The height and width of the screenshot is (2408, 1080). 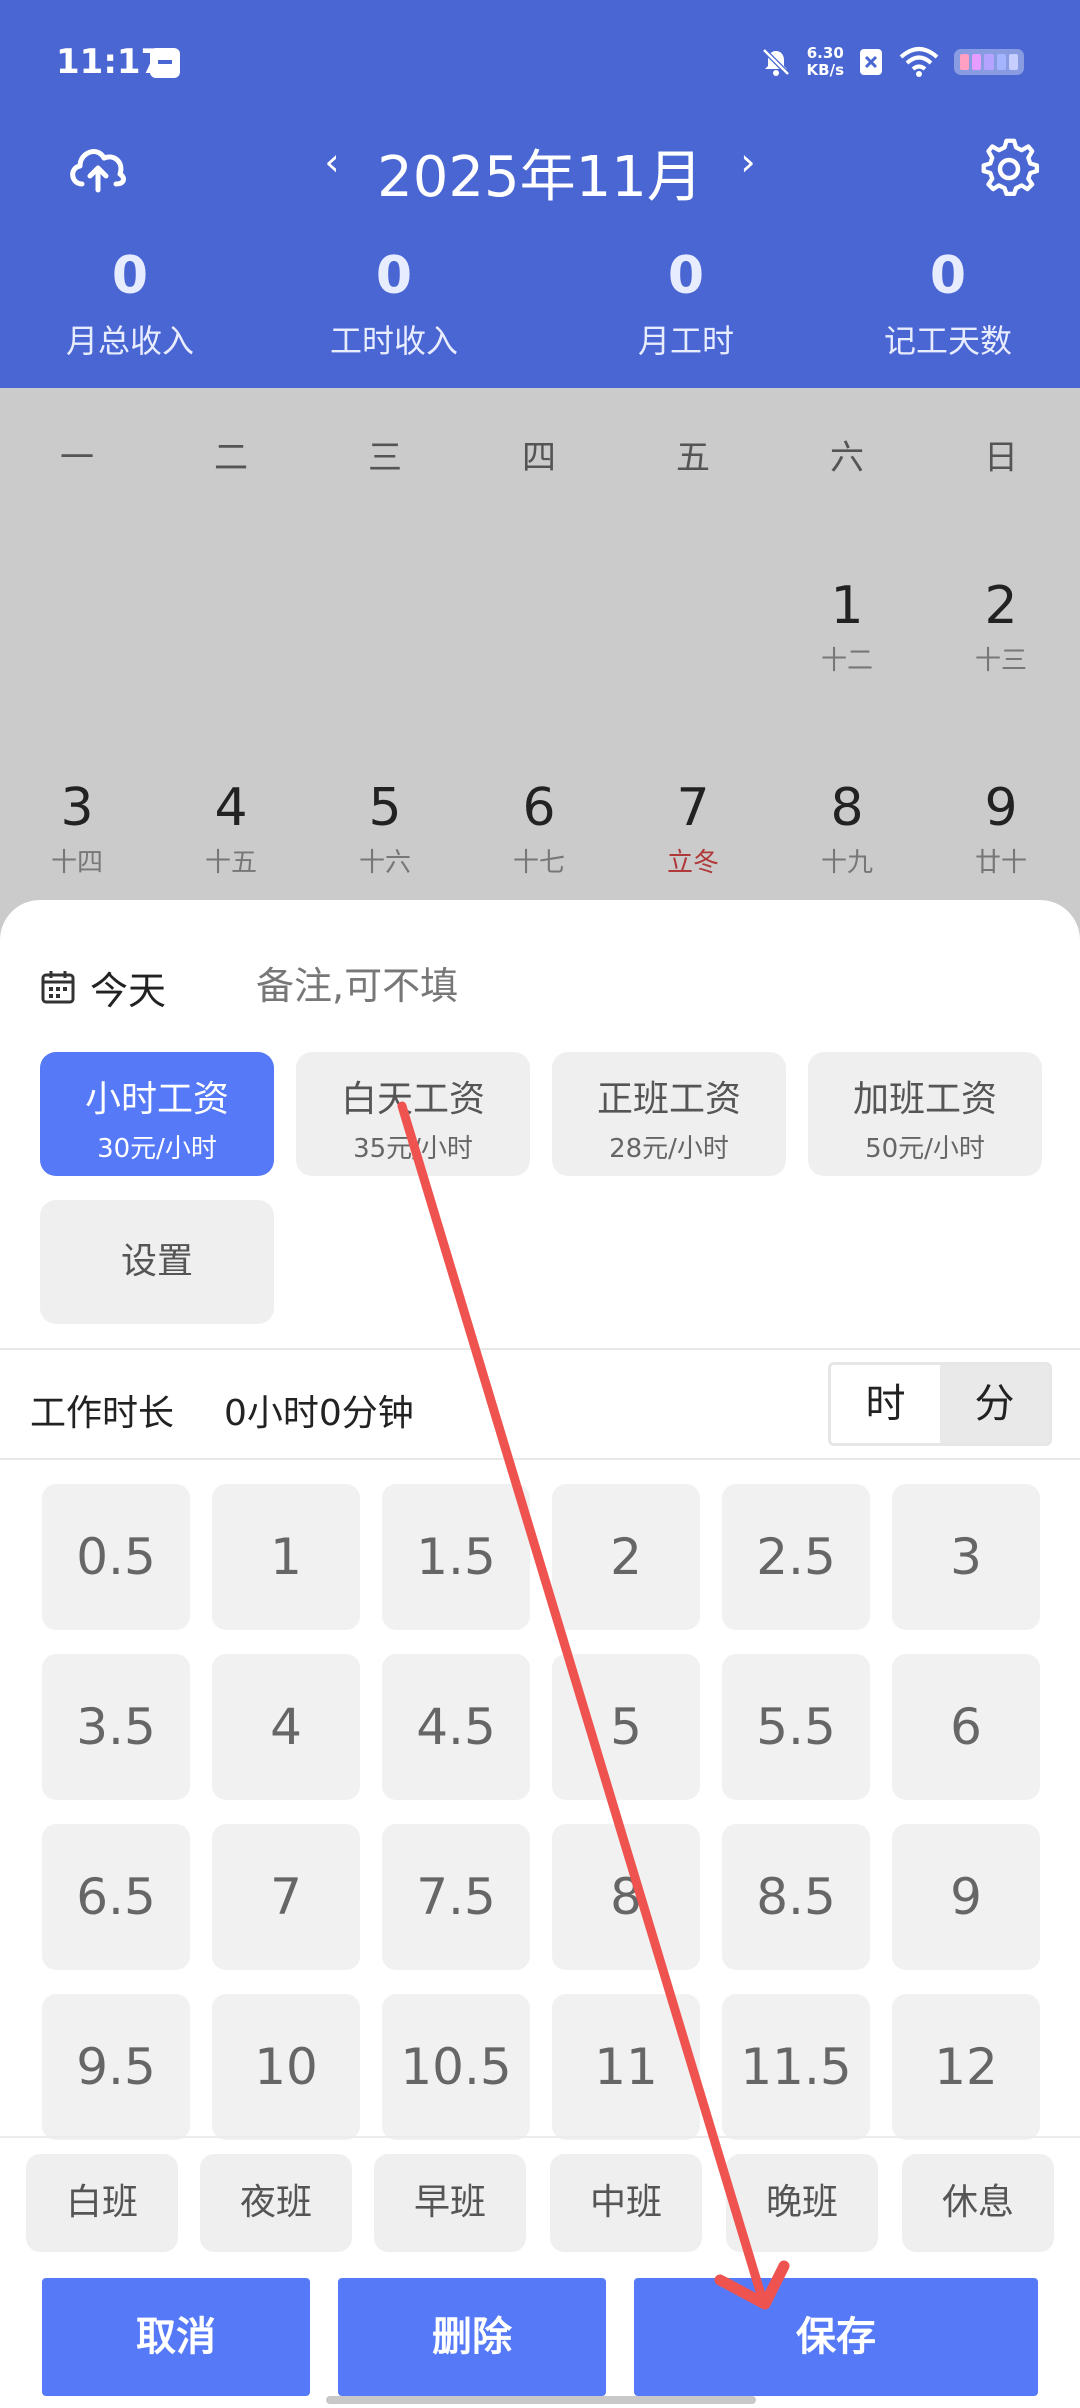 I want to click on weekday-label: 日, so click(x=1001, y=458).